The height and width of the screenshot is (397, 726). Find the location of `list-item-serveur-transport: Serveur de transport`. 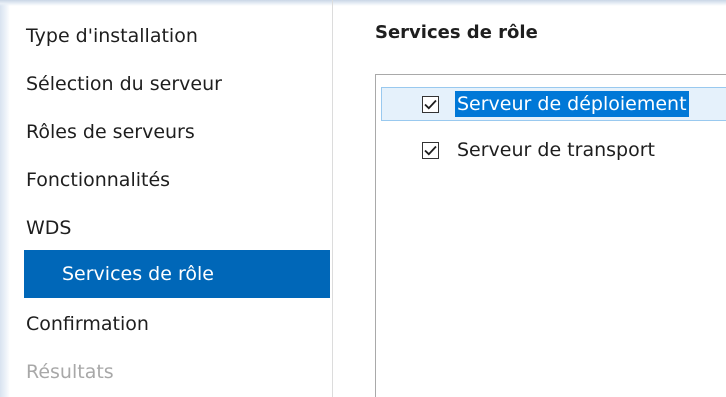

list-item-serveur-transport: Serveur de transport is located at coordinates (554, 150).